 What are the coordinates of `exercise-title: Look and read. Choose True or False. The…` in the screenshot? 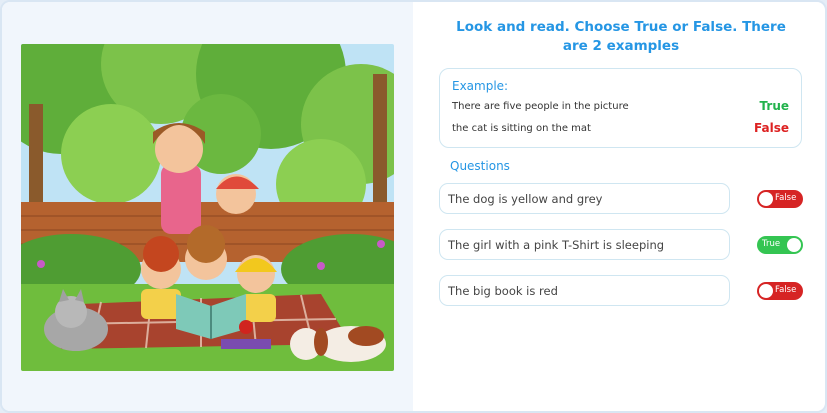 It's located at (621, 36).